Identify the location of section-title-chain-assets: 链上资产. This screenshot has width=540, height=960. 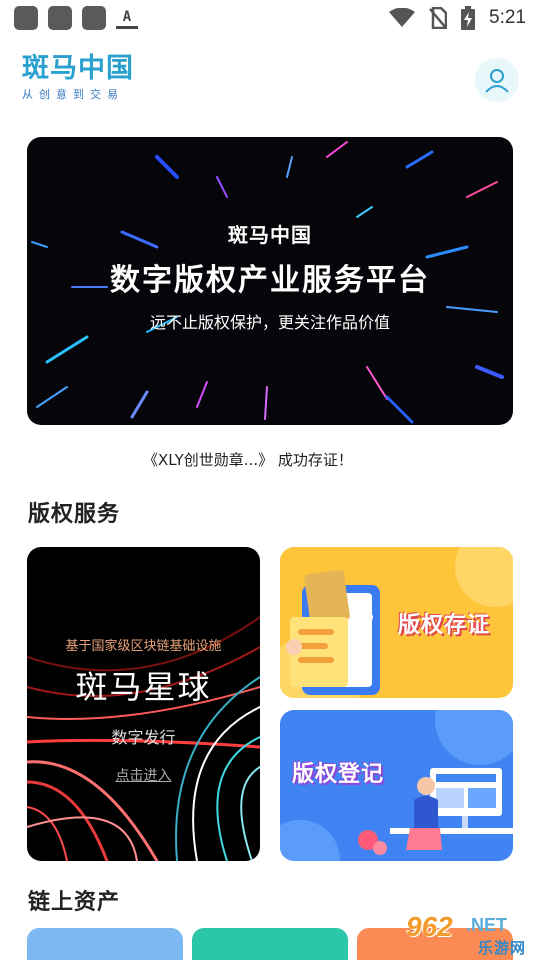
(74, 902).